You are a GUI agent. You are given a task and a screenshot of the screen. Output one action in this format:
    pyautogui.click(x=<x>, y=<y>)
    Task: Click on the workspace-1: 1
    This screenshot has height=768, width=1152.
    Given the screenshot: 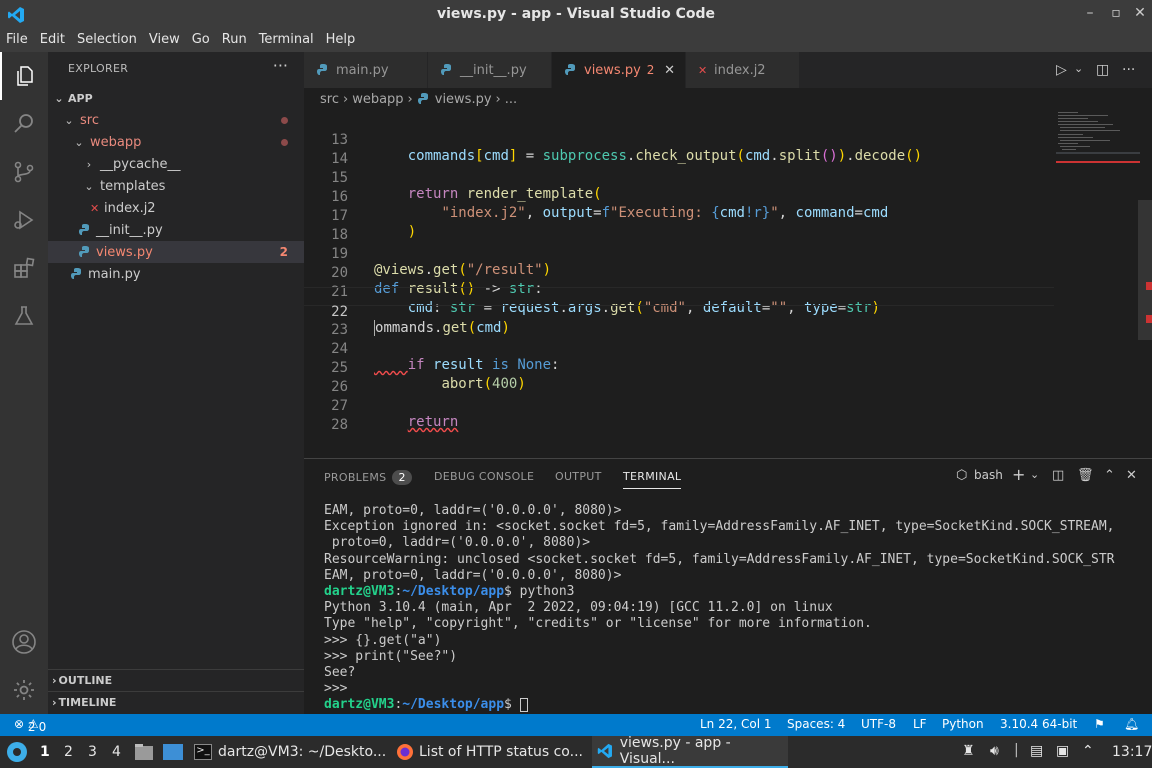 What is the action you would take?
    pyautogui.click(x=45, y=752)
    